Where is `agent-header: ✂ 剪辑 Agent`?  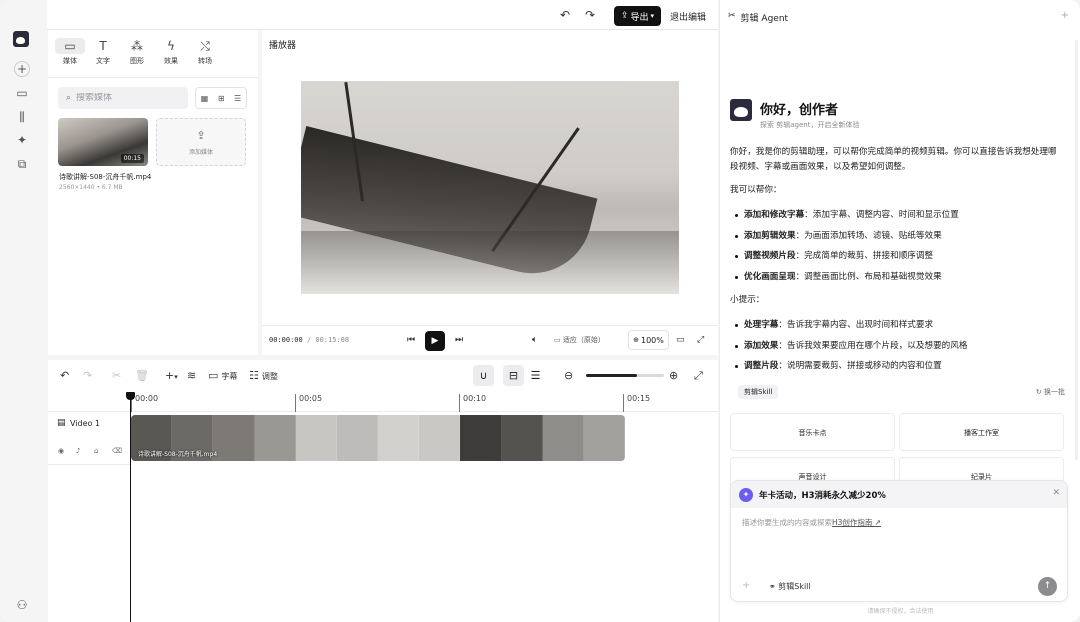 agent-header: ✂ 剪辑 Agent is located at coordinates (758, 17).